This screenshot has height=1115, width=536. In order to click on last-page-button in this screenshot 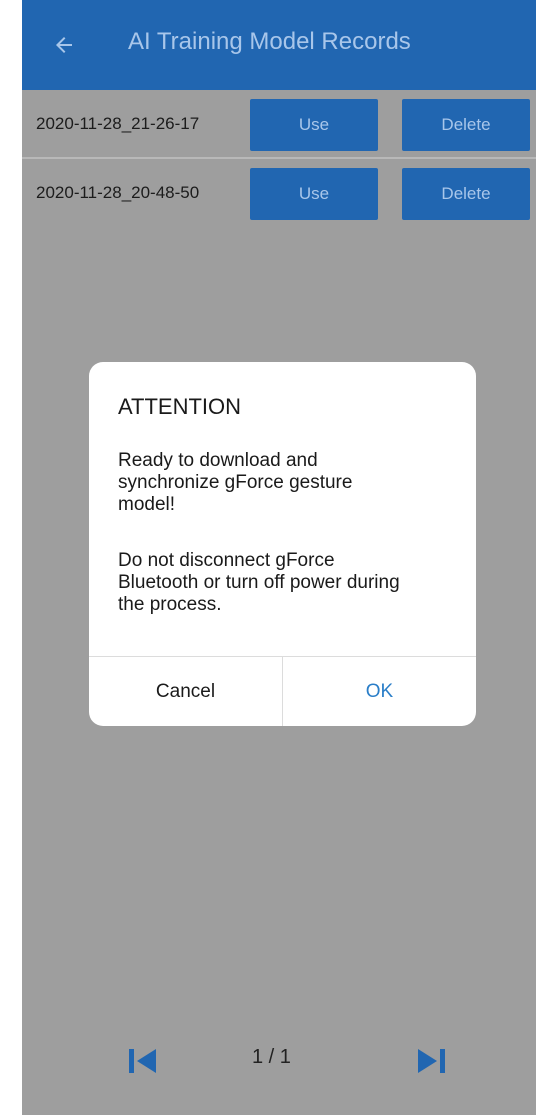, I will do `click(431, 1061)`.